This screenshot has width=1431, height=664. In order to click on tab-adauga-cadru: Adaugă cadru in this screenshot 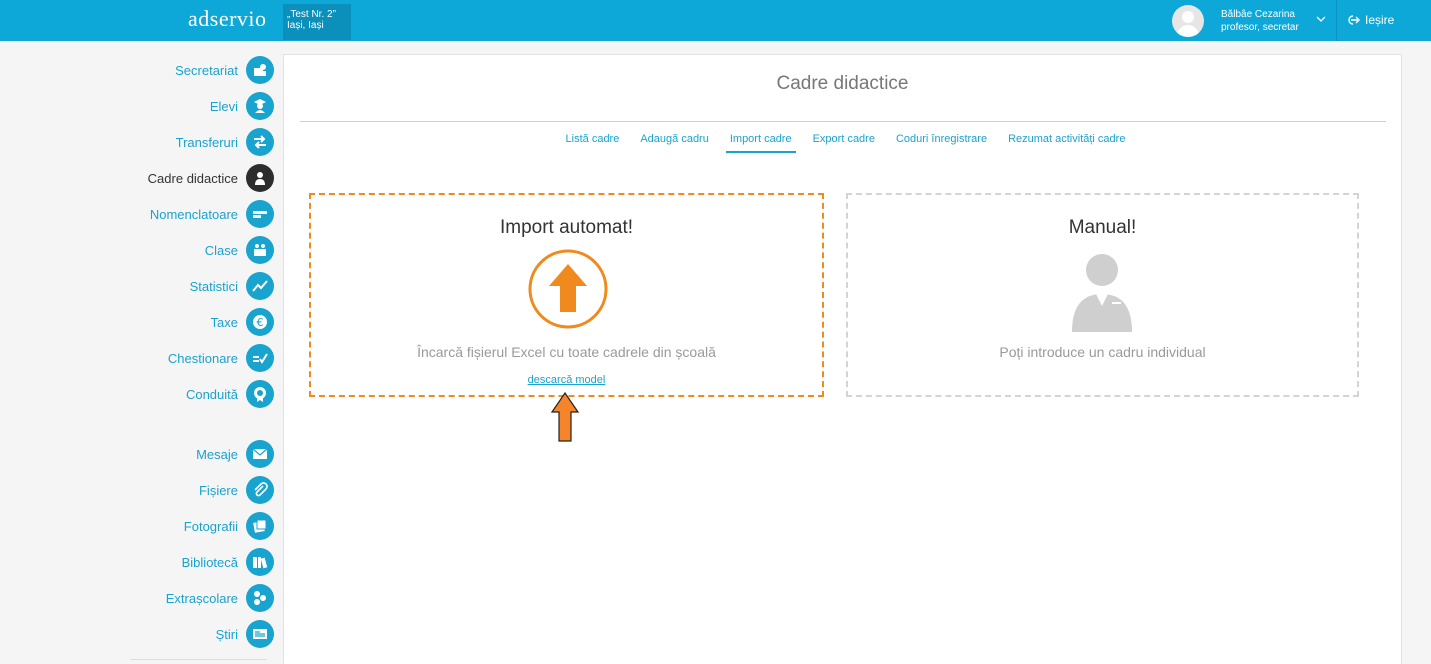, I will do `click(674, 143)`.